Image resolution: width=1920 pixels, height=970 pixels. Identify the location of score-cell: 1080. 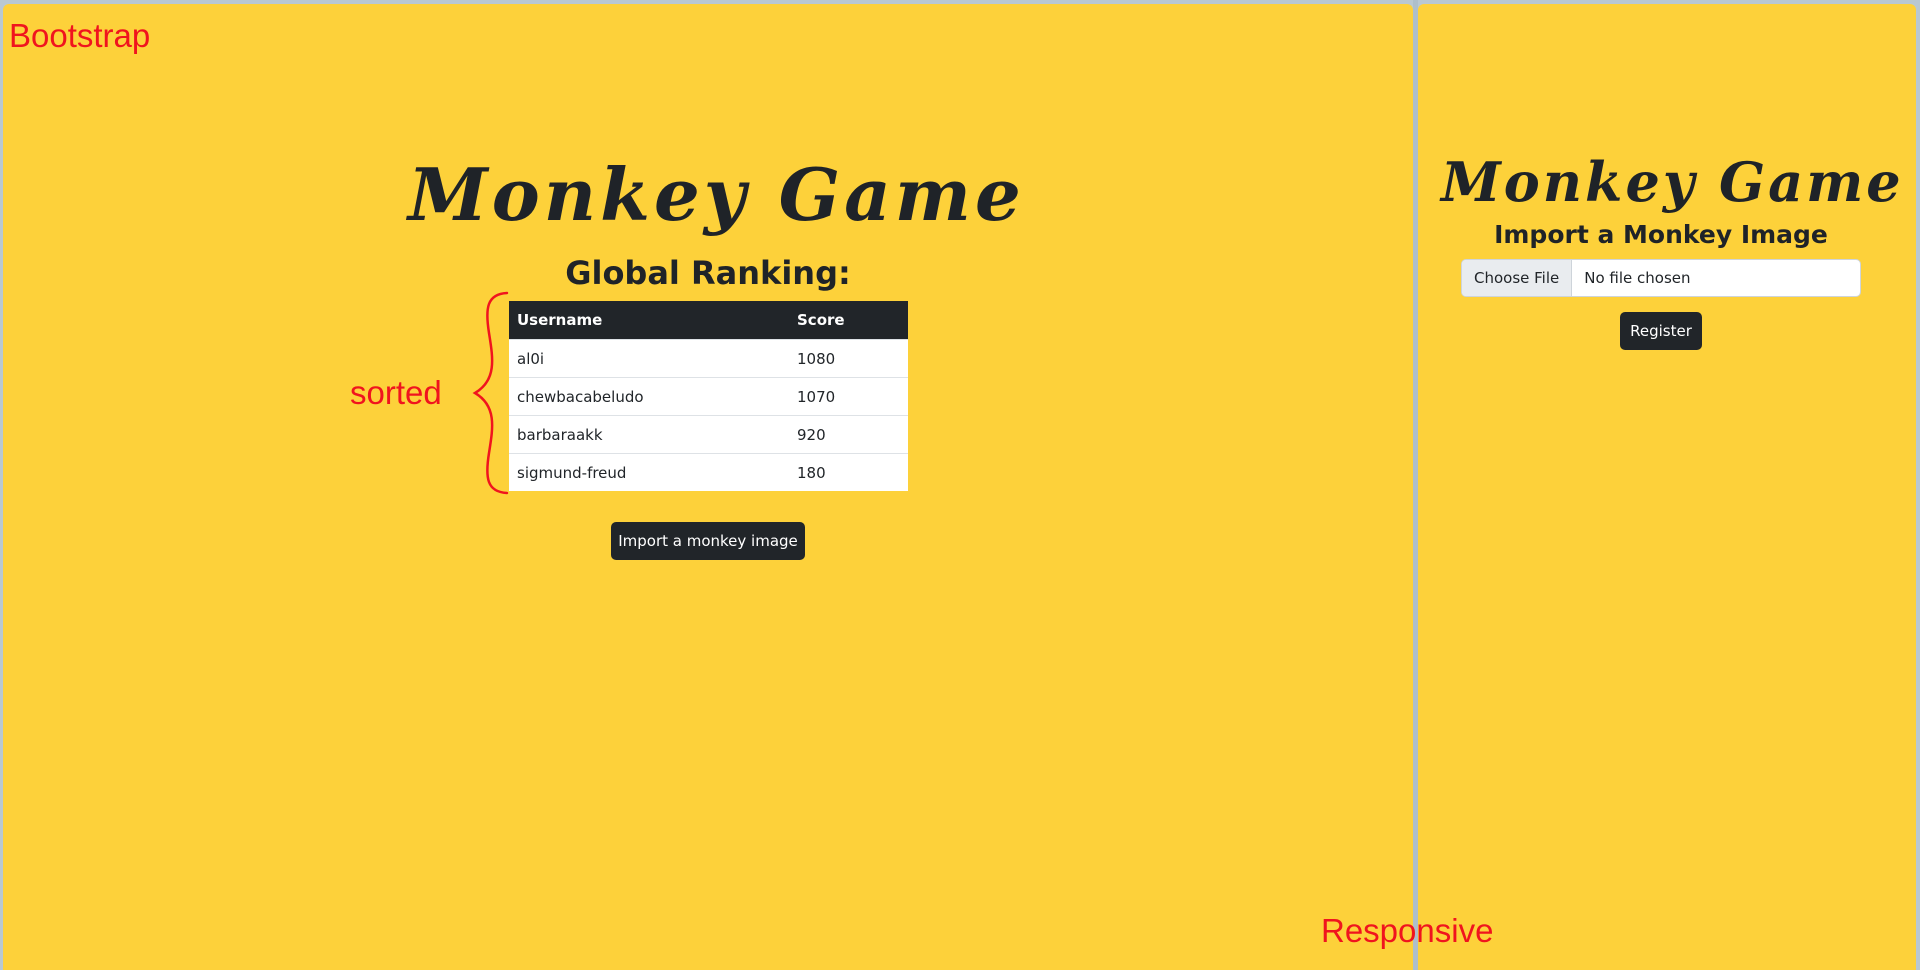
(848, 358).